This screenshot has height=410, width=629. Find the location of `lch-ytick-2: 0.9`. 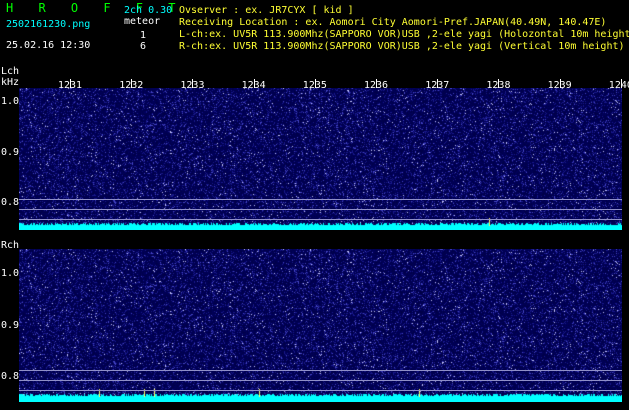

lch-ytick-2: 0.9 is located at coordinates (10, 152).